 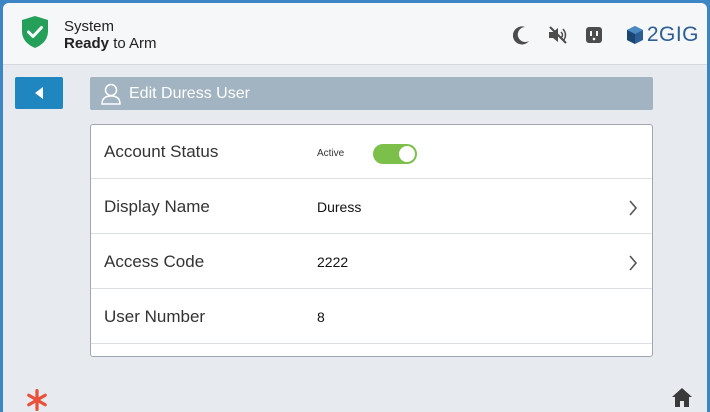 I want to click on back-button, so click(x=39, y=93).